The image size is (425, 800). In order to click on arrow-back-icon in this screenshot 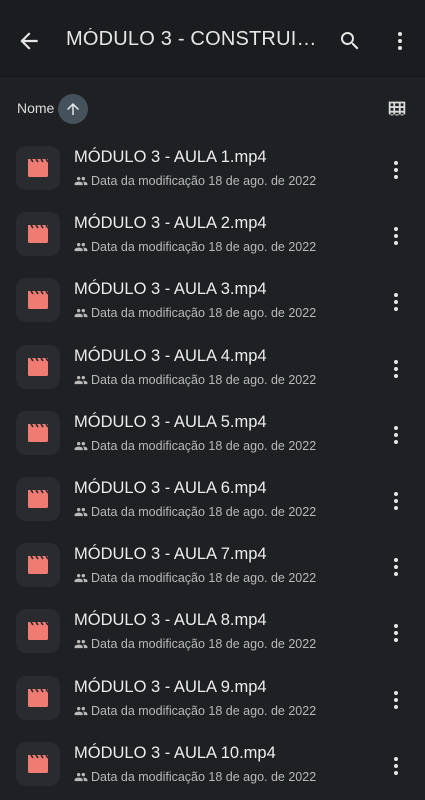, I will do `click(29, 41)`.